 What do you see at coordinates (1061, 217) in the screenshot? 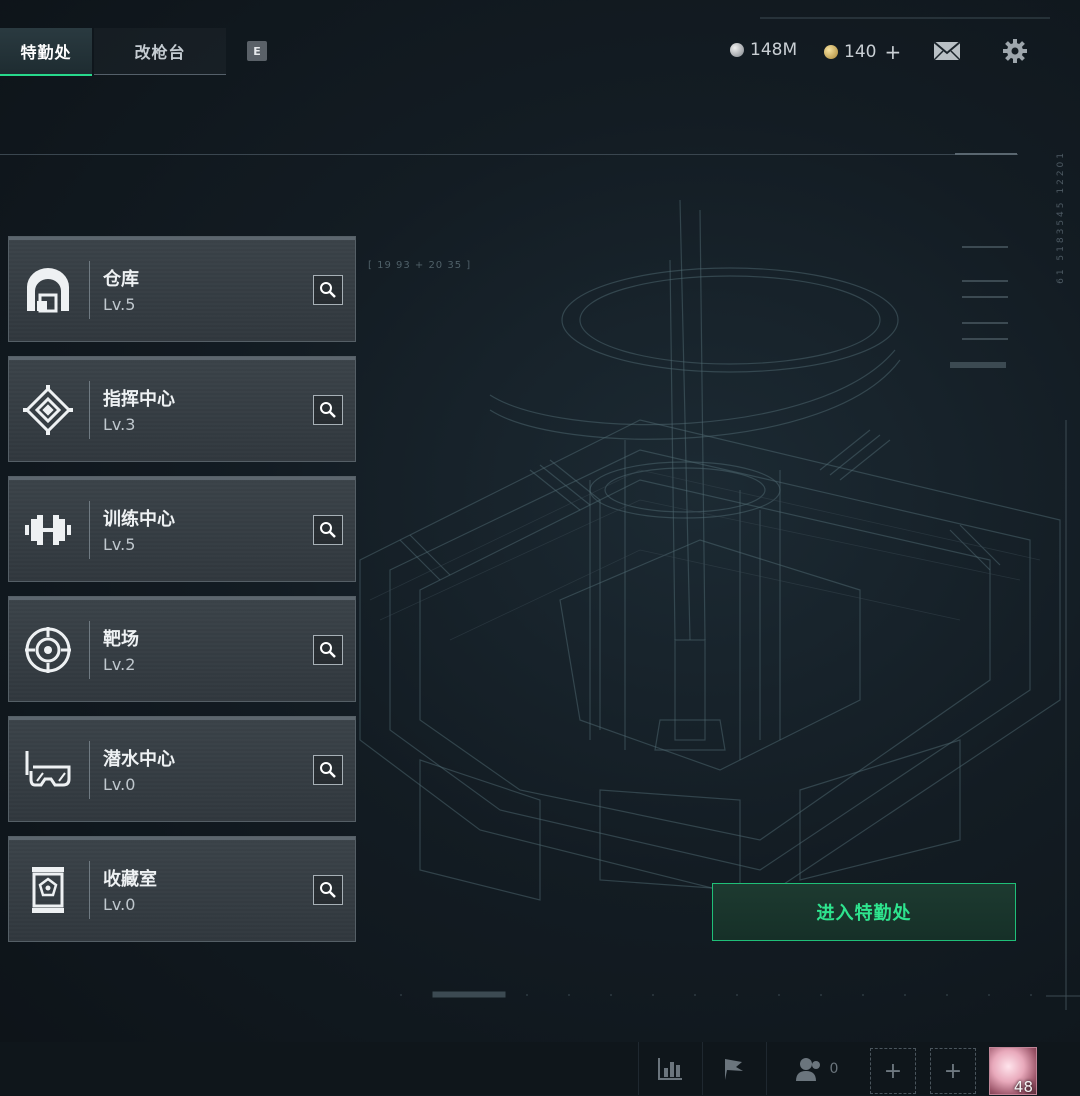
I see `hud-side-code: 61 5183545 12201` at bounding box center [1061, 217].